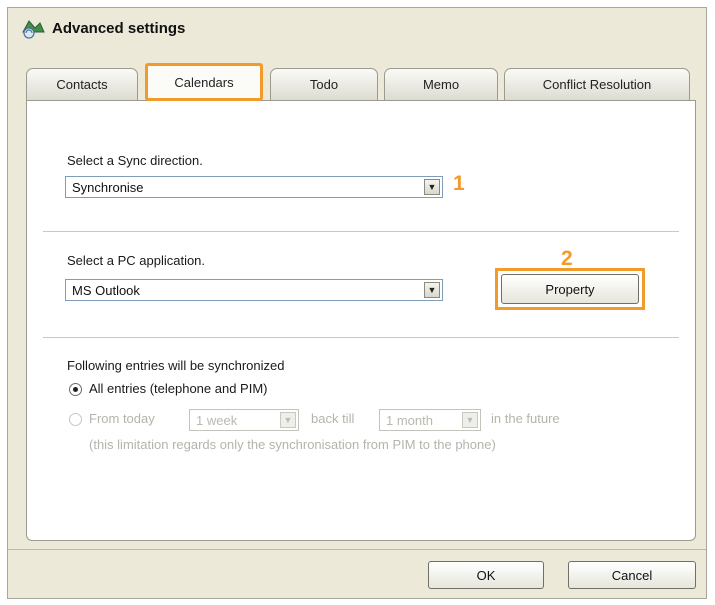 The width and height of the screenshot is (715, 605). What do you see at coordinates (176, 365) in the screenshot?
I see `entries-heading: Following entries will be synchronized` at bounding box center [176, 365].